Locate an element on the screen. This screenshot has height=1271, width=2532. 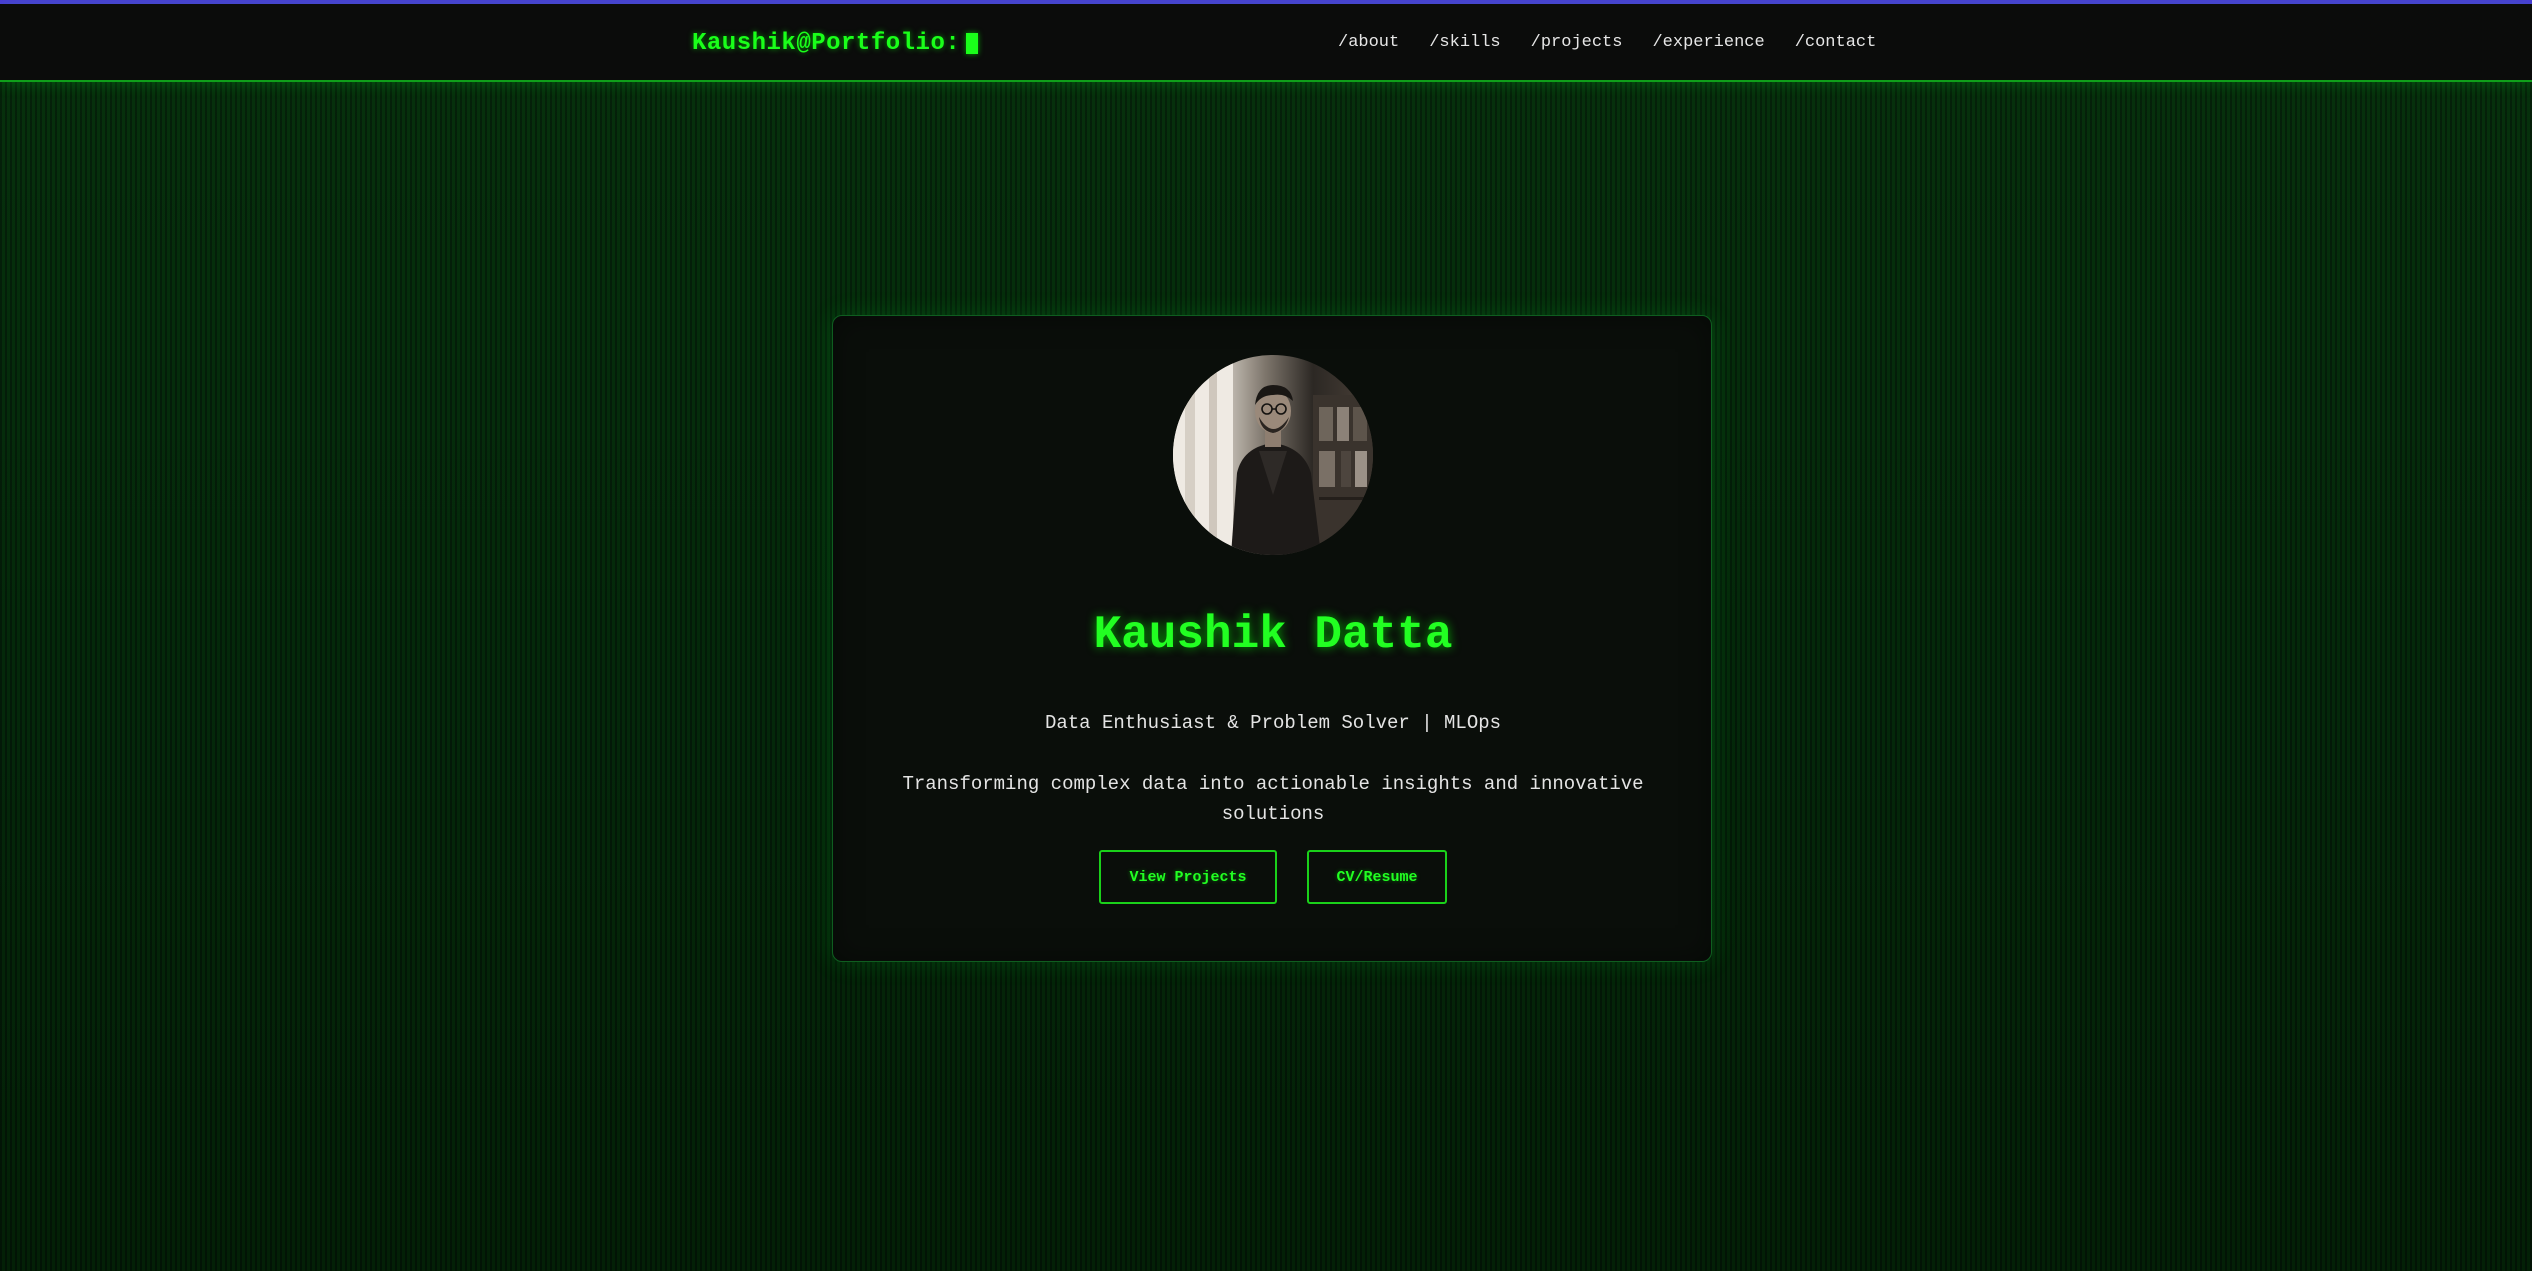
avatar is located at coordinates (1273, 455).